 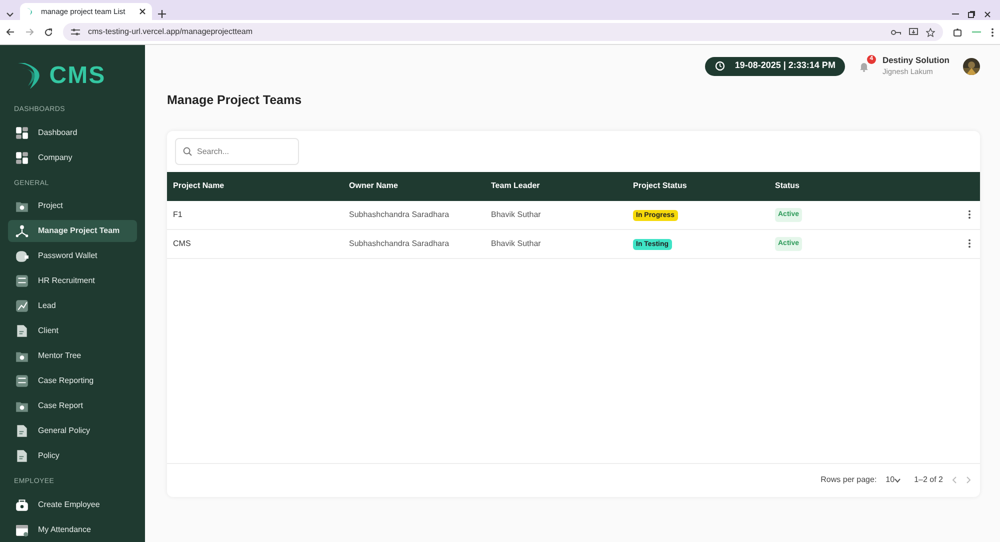 I want to click on sidebar-item: Case Report, so click(x=72, y=406).